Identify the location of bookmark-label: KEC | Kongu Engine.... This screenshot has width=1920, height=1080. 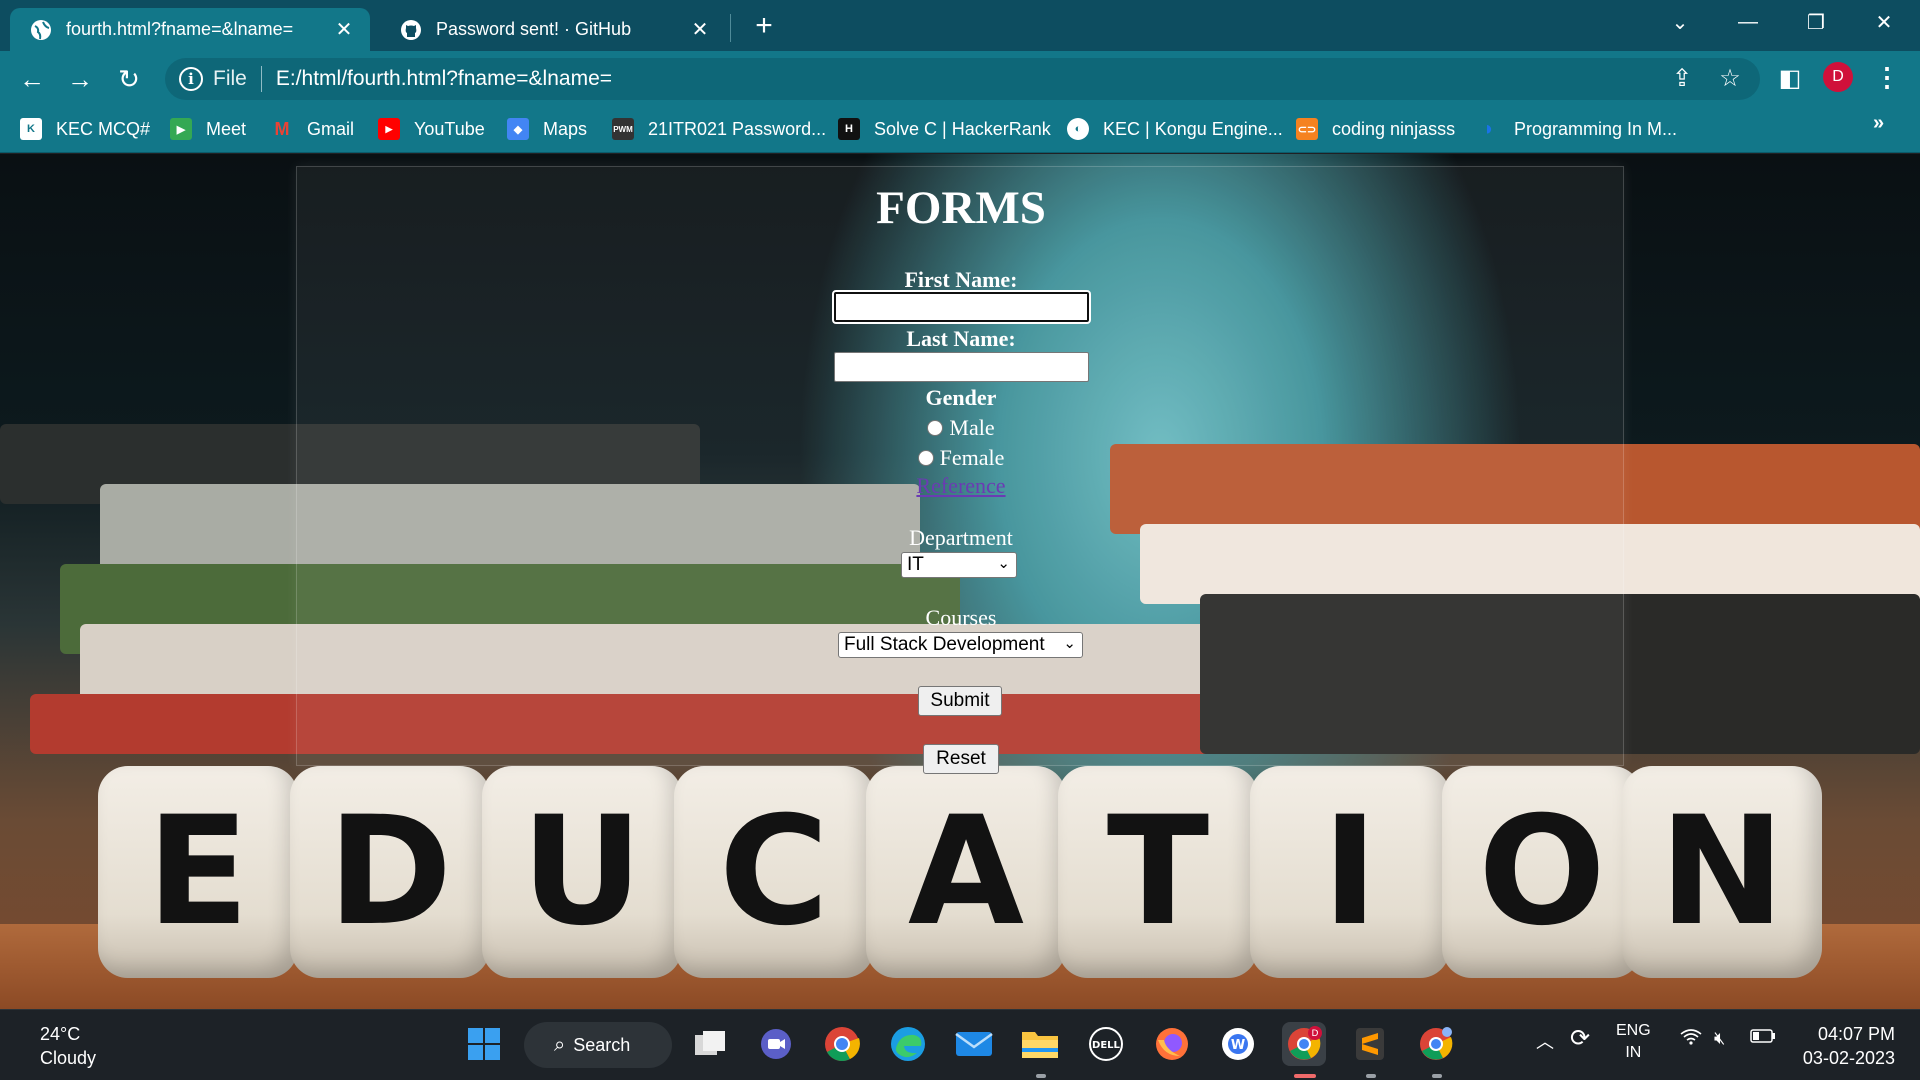
(1193, 128).